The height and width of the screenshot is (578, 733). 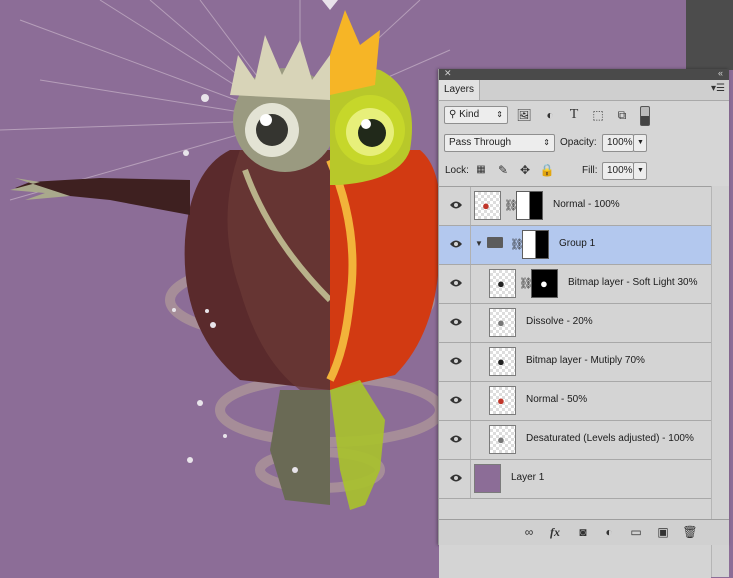 I want to click on layer-row: ● ⛓ Normal - 100%, so click(x=575, y=206).